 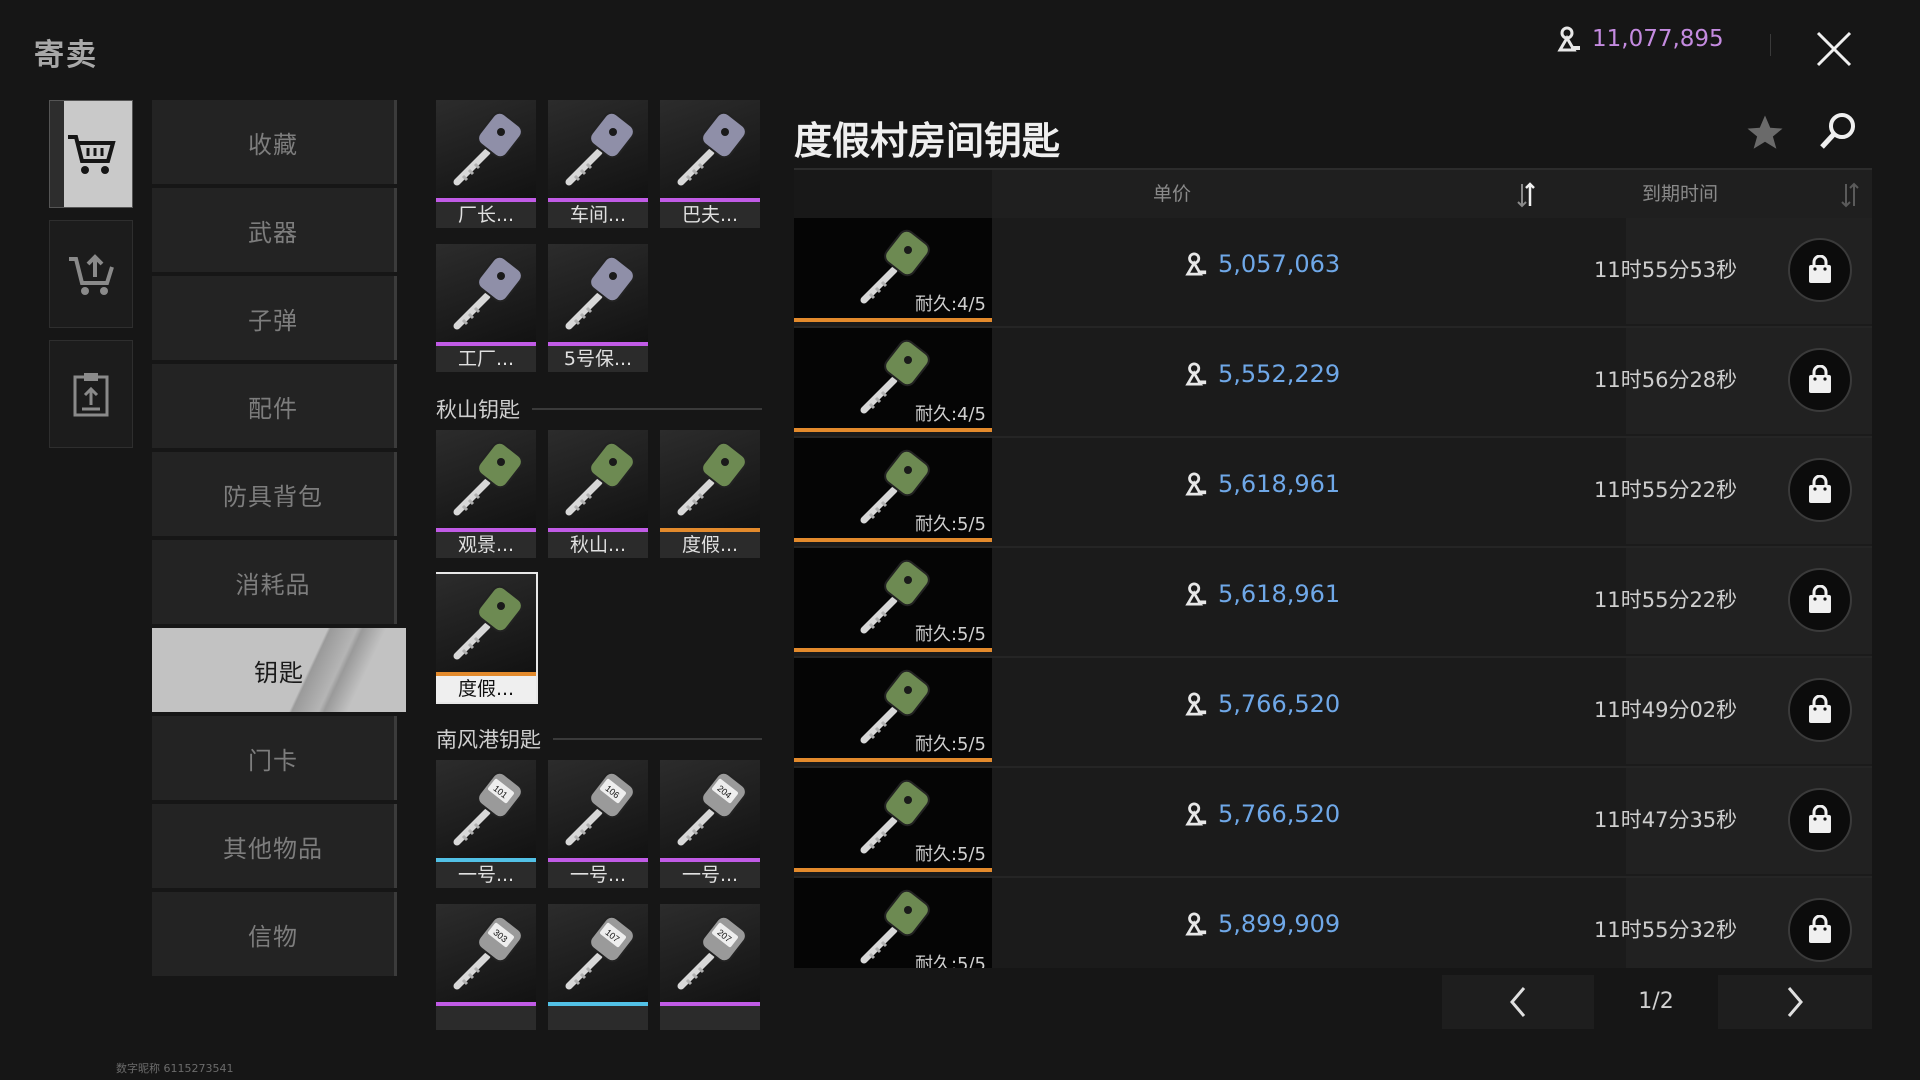 I want to click on listing-row: 耐久:5/5 5,766,520 11时49分02秒, so click(x=1333, y=713).